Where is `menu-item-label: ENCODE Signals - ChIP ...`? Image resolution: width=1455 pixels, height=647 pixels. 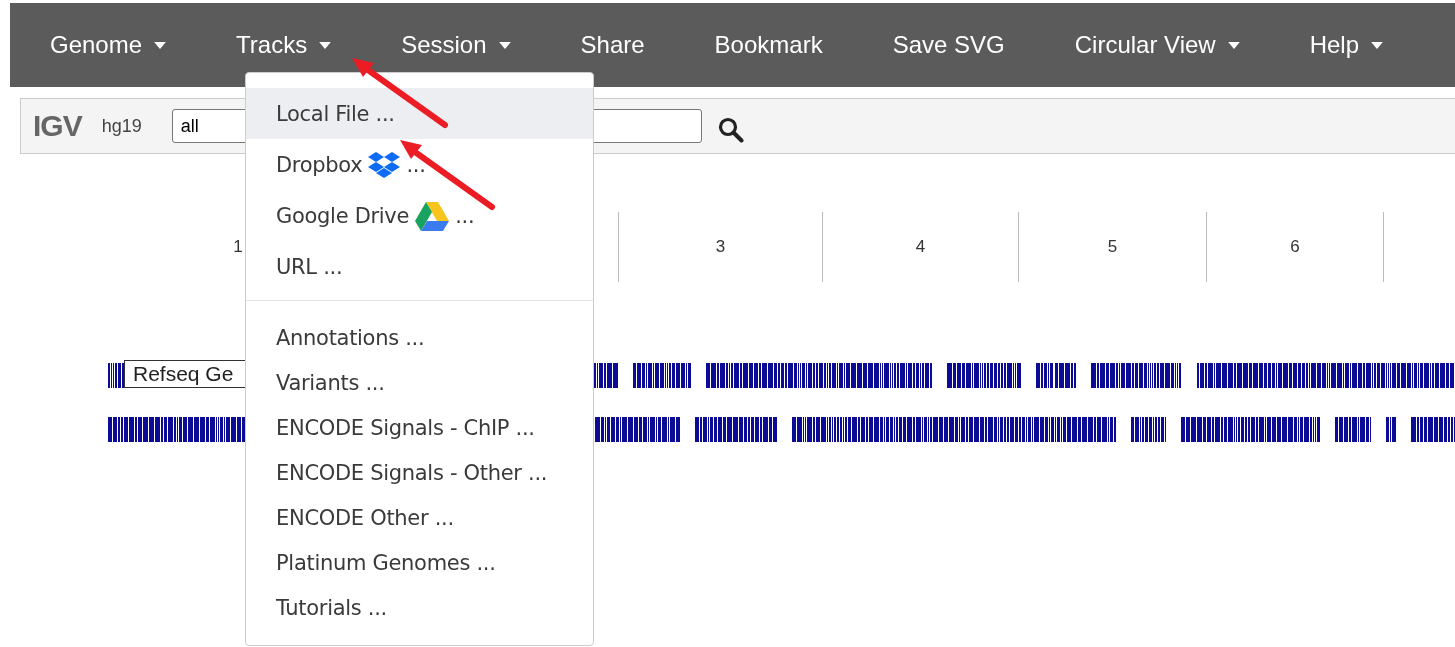
menu-item-label: ENCODE Signals - ChIP ... is located at coordinates (405, 427).